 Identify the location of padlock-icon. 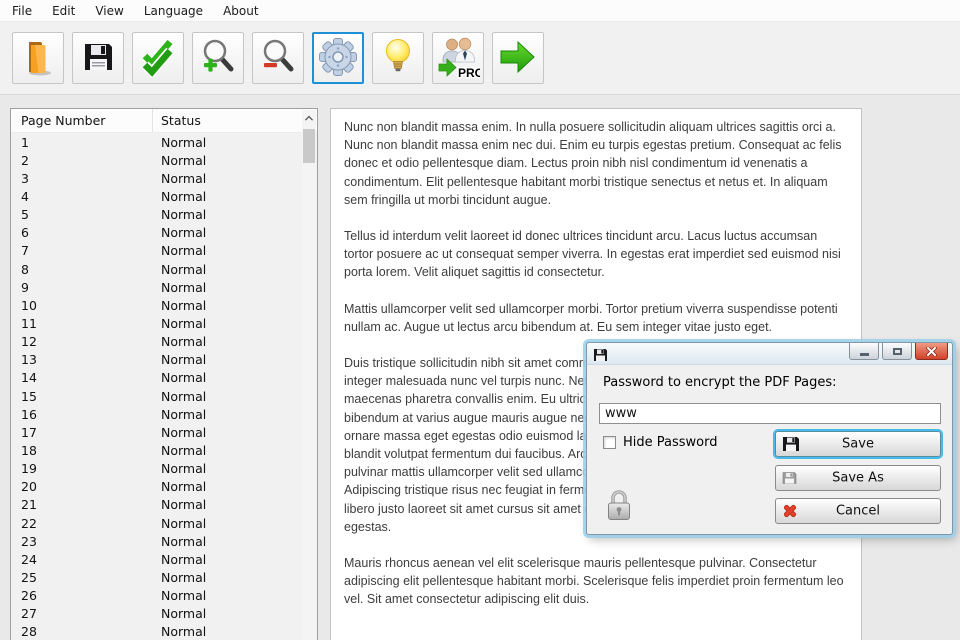
(619, 507).